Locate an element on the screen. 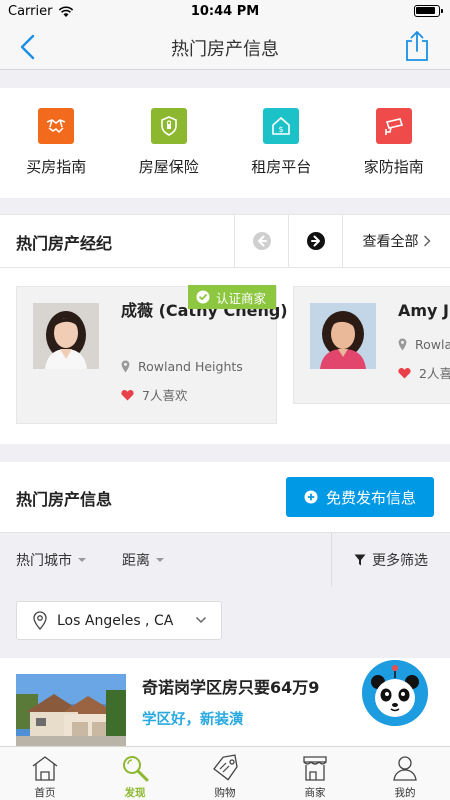 This screenshot has height=800, width=450. tab-profile: 我的 is located at coordinates (405, 773).